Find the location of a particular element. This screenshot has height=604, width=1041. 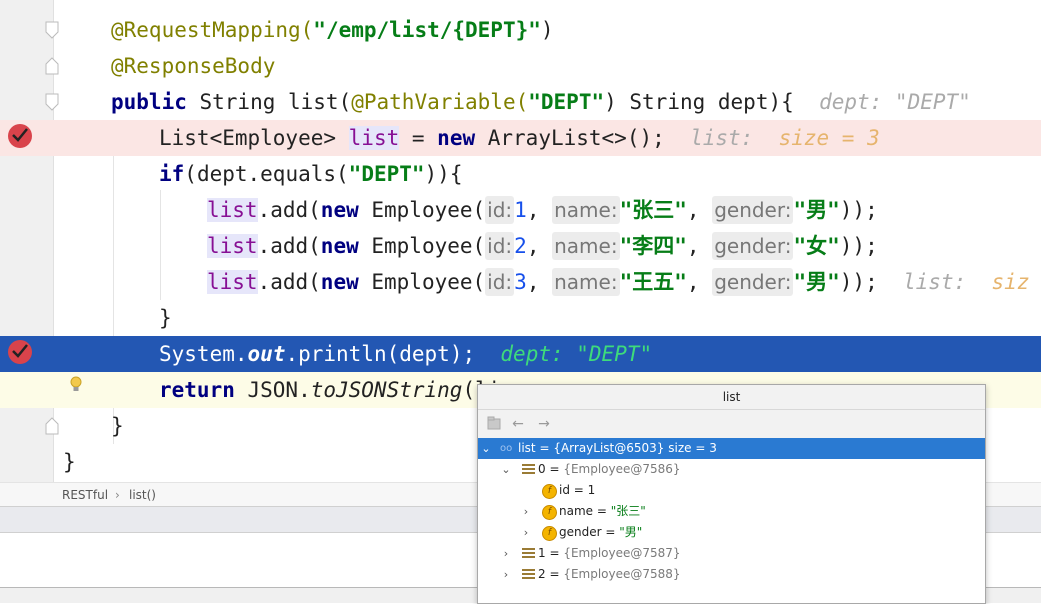

keyword: if is located at coordinates (172, 174).